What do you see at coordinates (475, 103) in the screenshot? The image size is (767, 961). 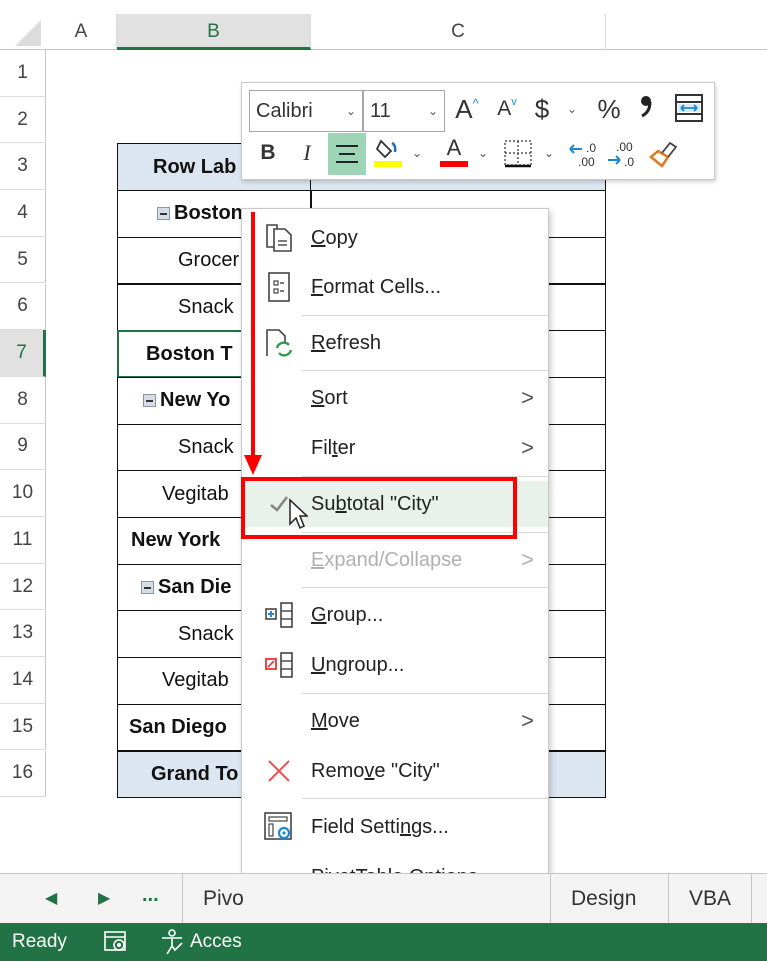 I see `caret-up-icon: ^` at bounding box center [475, 103].